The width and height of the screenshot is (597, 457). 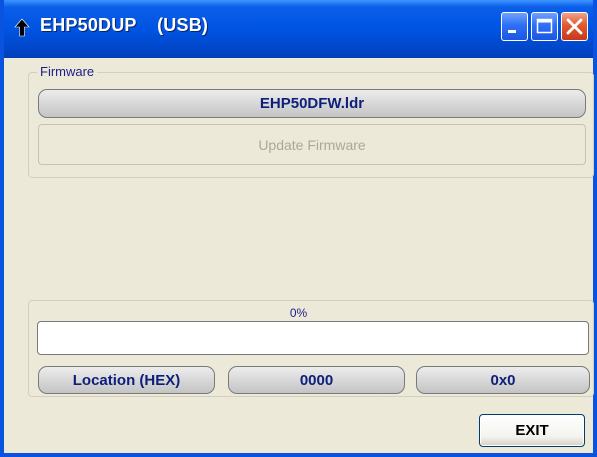 I want to click on close-button, so click(x=574, y=26).